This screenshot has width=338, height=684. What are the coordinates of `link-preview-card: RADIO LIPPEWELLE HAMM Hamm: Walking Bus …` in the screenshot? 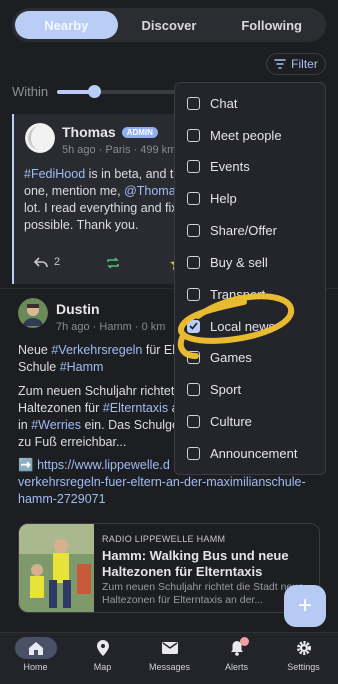 It's located at (169, 568).